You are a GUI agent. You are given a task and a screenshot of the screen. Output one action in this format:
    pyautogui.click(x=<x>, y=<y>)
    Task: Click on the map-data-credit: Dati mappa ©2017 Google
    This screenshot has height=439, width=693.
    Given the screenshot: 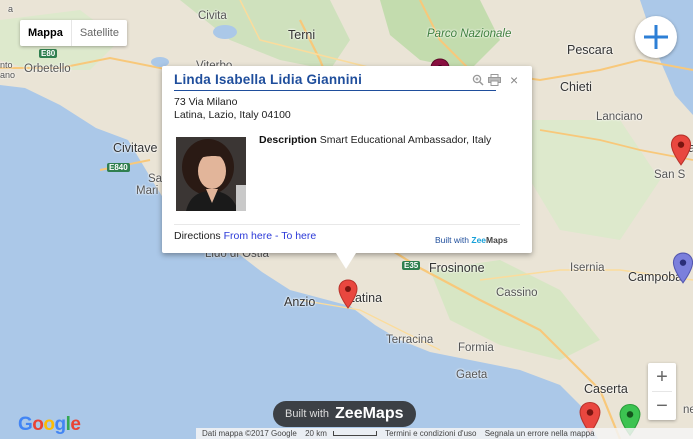 What is the action you would take?
    pyautogui.click(x=249, y=433)
    